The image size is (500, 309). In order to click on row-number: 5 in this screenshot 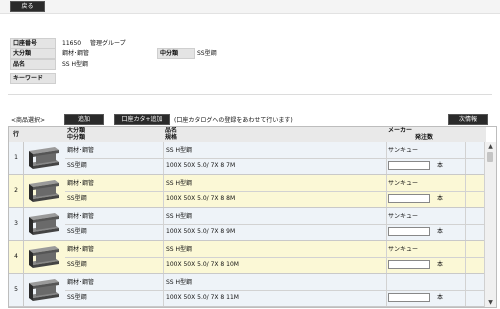, I will do `click(16, 290)`.